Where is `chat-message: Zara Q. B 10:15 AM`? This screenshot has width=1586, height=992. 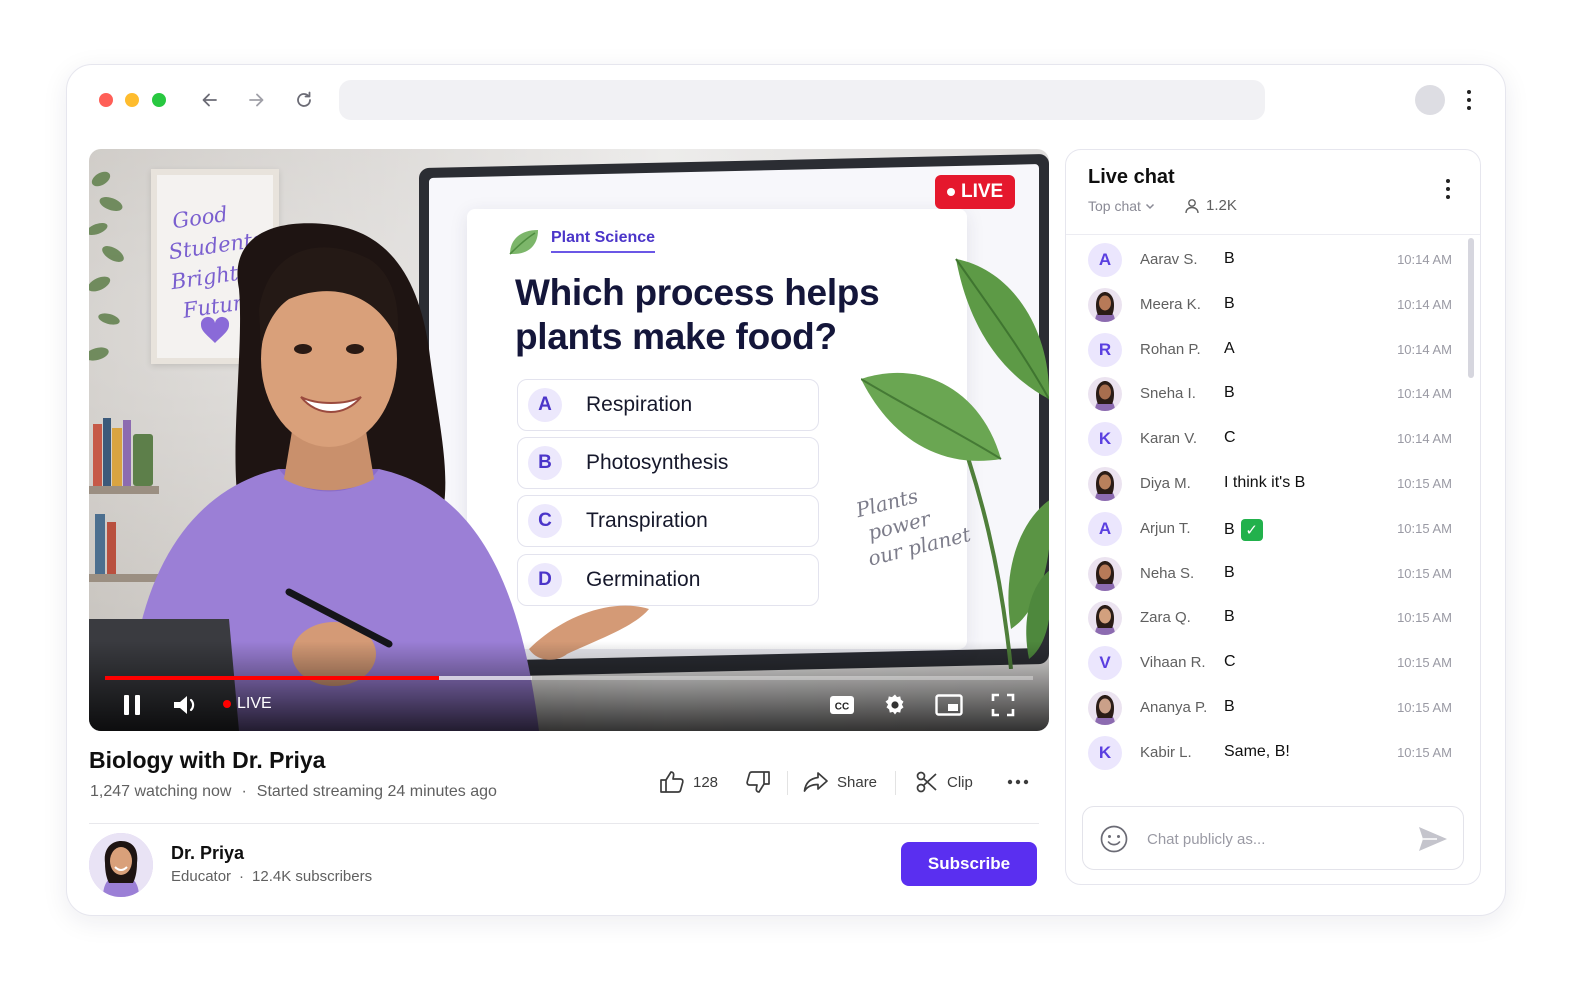
chat-message: Zara Q. B 10:15 AM is located at coordinates (1273, 618).